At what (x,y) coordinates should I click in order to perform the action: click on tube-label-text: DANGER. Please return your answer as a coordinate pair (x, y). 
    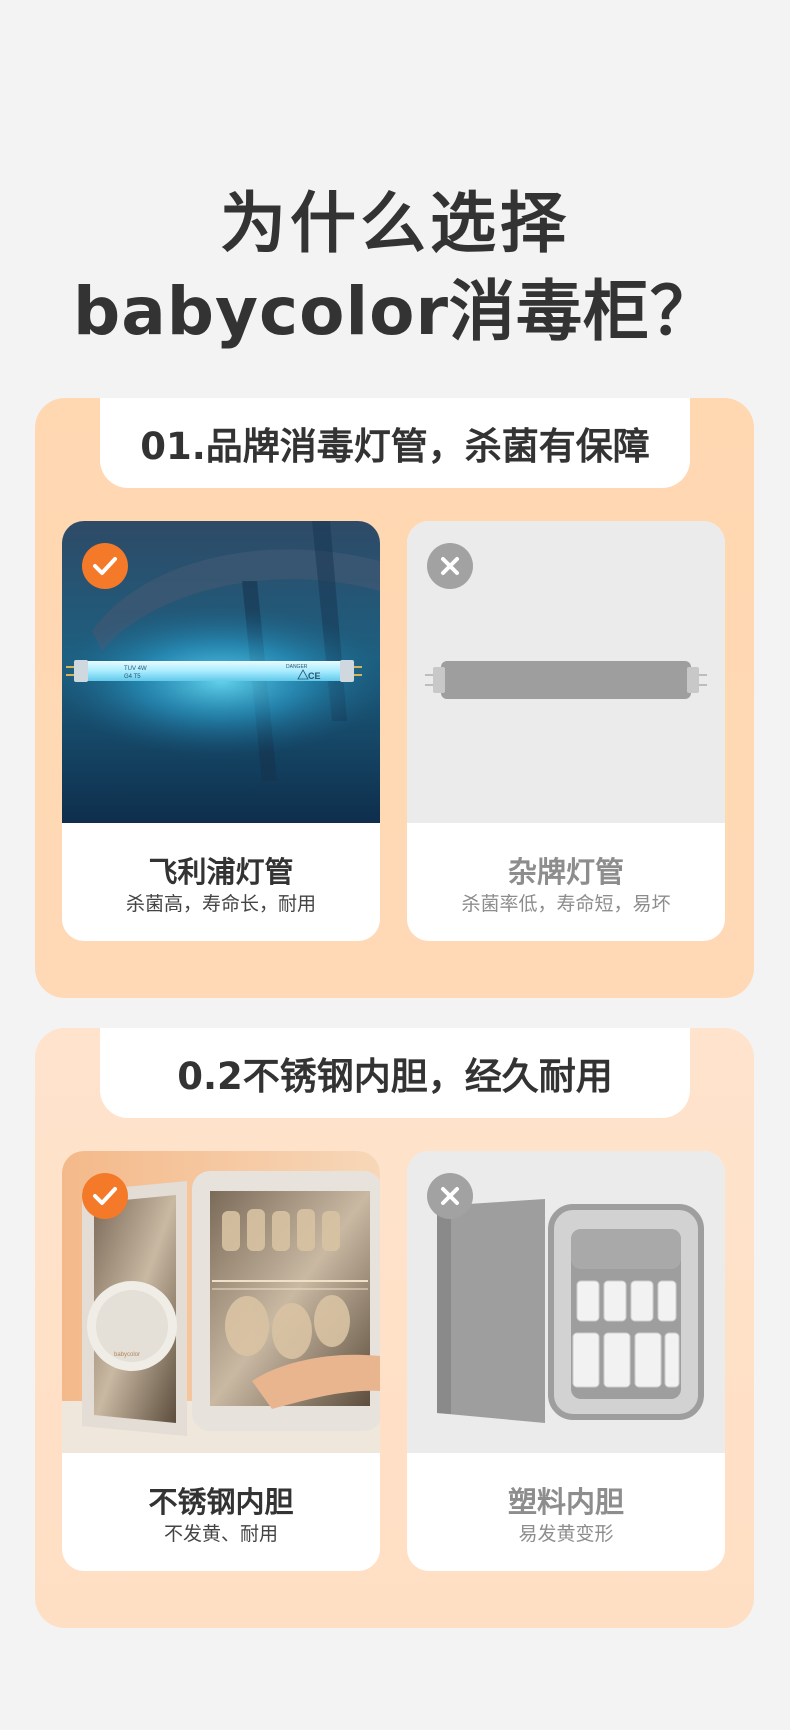
    Looking at the image, I should click on (297, 667).